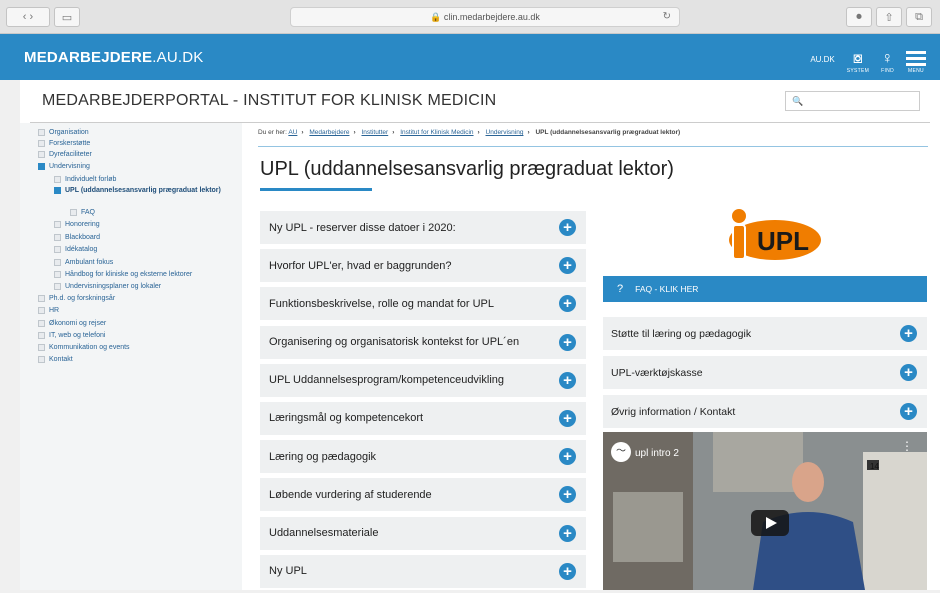 The width and height of the screenshot is (940, 593). What do you see at coordinates (859, 17) in the screenshot?
I see `extension-button: ⏺` at bounding box center [859, 17].